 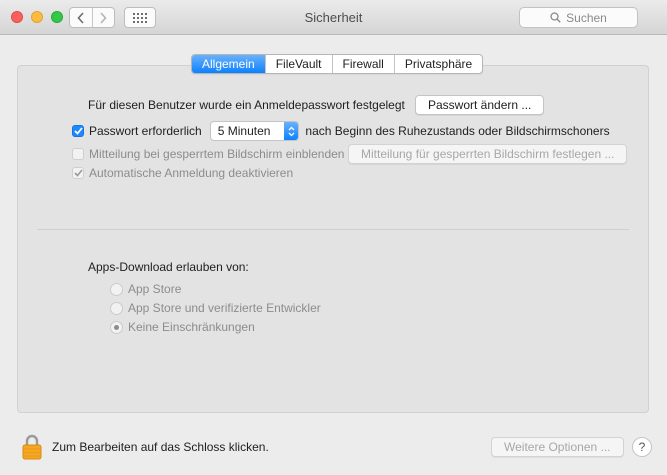 I want to click on lock-row: Zum Bearbeiten auf das Schloss klicken., so click(x=145, y=447).